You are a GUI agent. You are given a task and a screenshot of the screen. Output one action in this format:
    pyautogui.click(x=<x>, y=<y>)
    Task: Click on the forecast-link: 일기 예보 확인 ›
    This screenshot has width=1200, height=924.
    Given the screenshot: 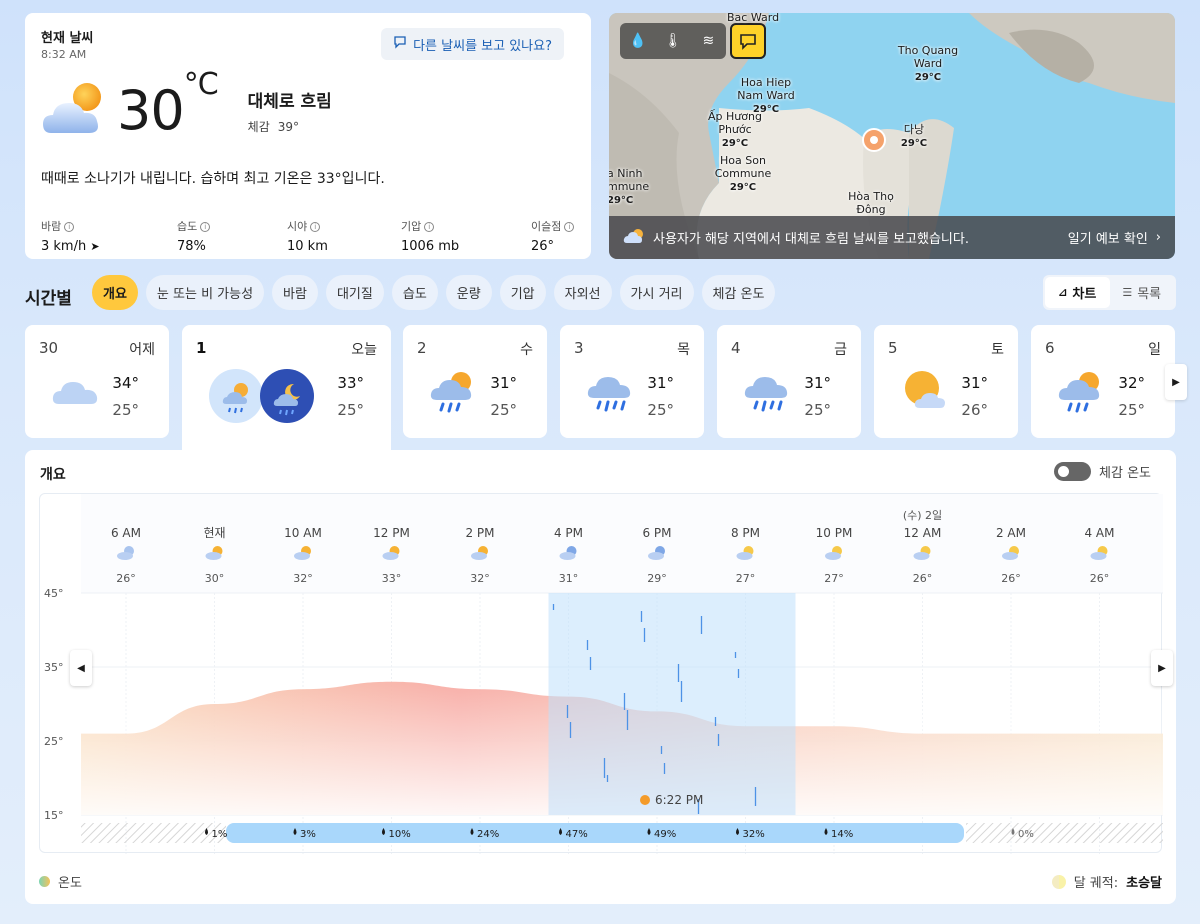 What is the action you would take?
    pyautogui.click(x=1114, y=237)
    